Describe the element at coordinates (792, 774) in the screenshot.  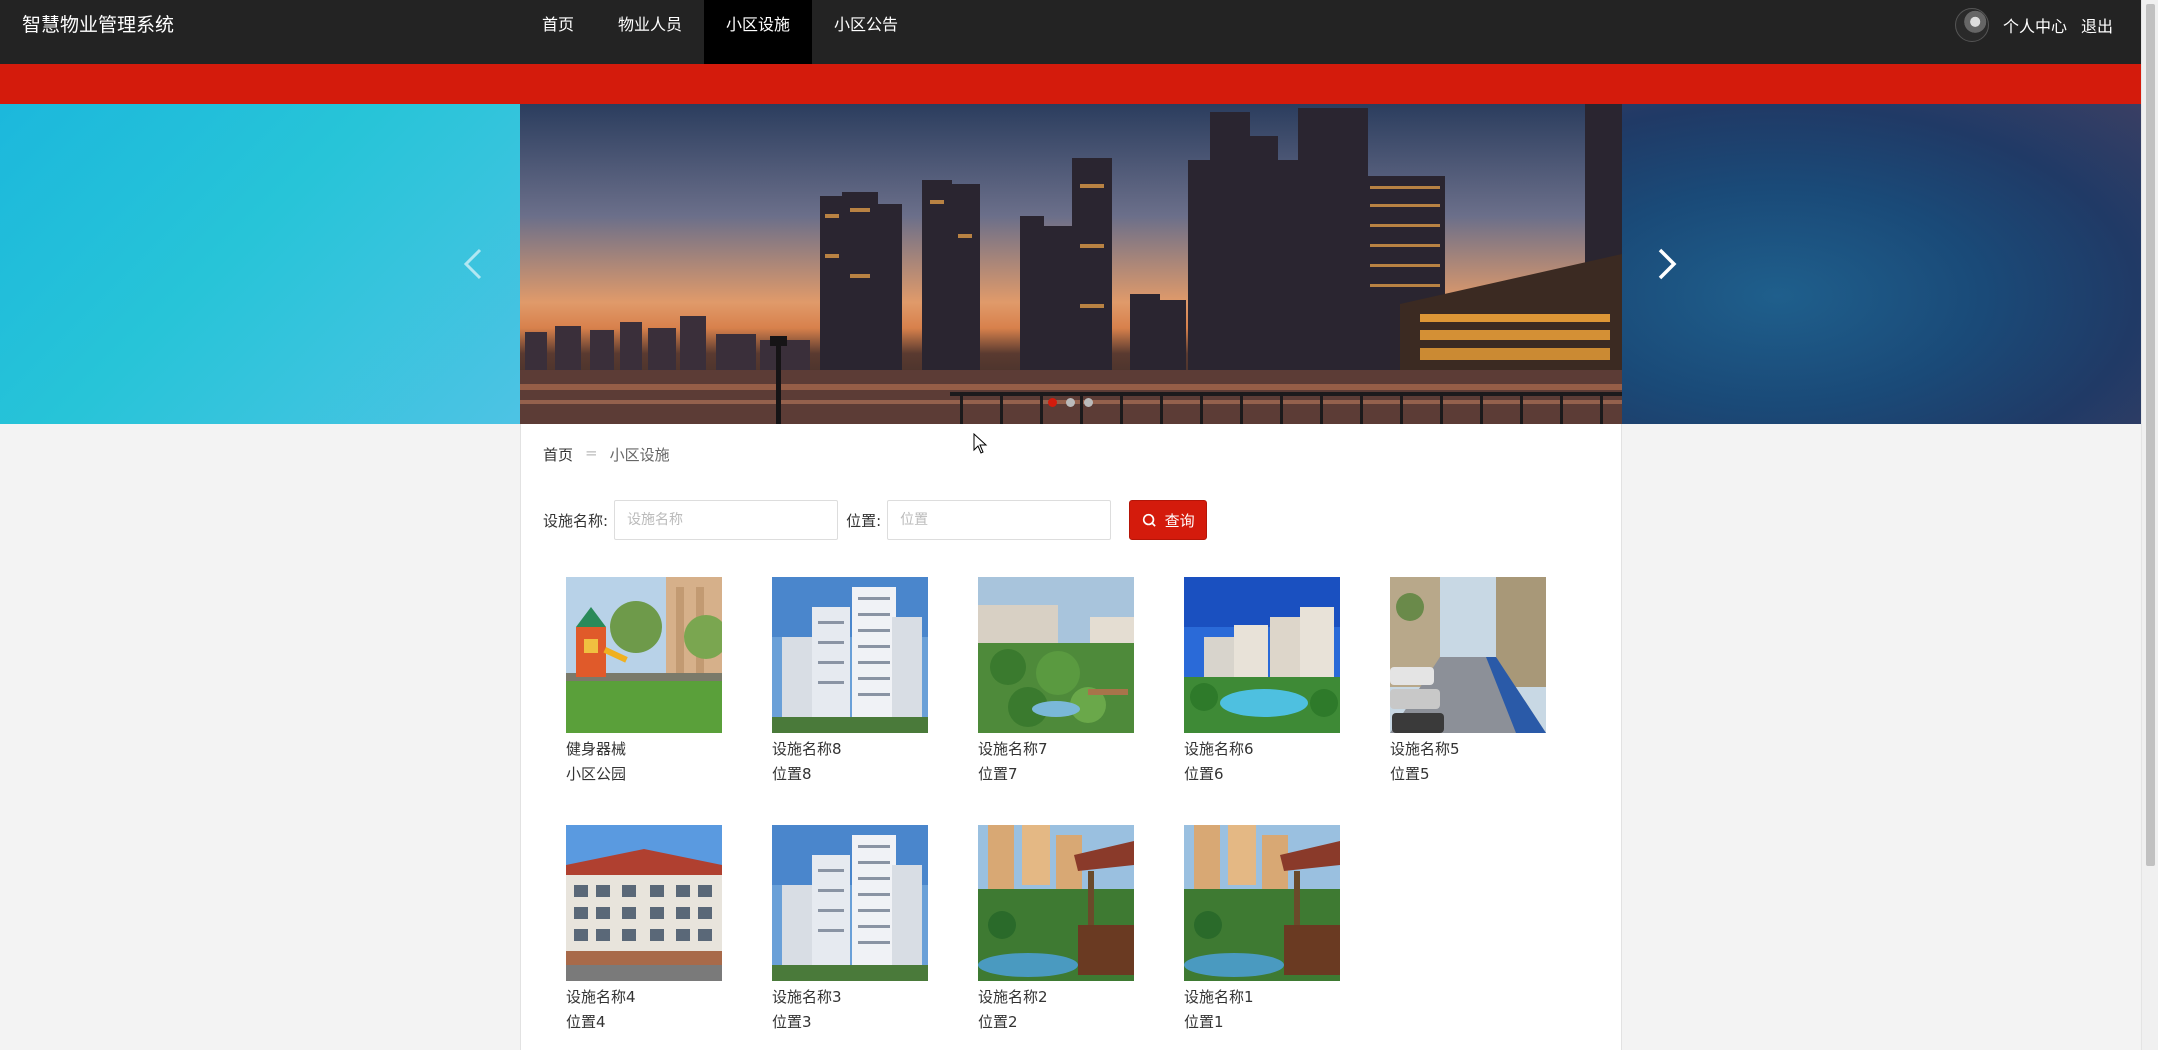
I see `facility-location: 位置8` at that location.